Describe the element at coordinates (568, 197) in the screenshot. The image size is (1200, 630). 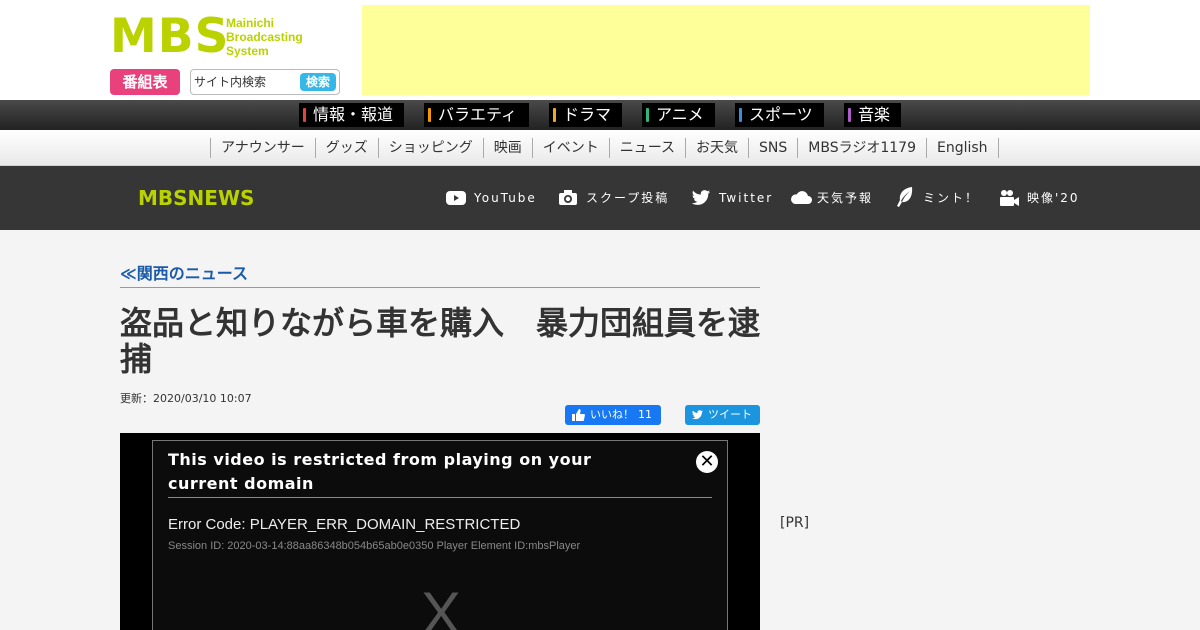
I see `camera-icon` at that location.